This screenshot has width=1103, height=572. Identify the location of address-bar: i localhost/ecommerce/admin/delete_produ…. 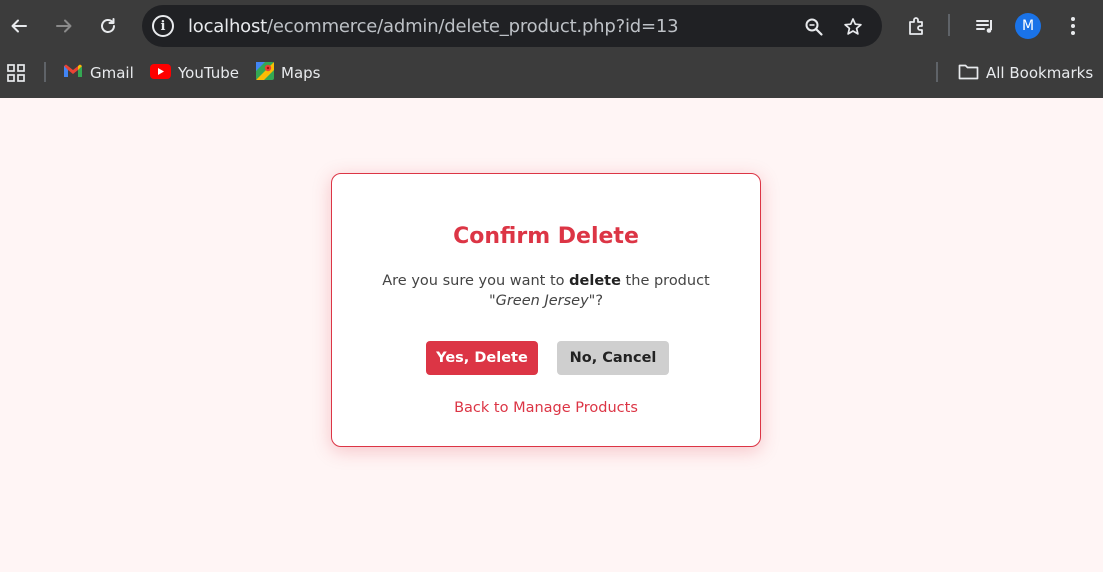
(512, 26).